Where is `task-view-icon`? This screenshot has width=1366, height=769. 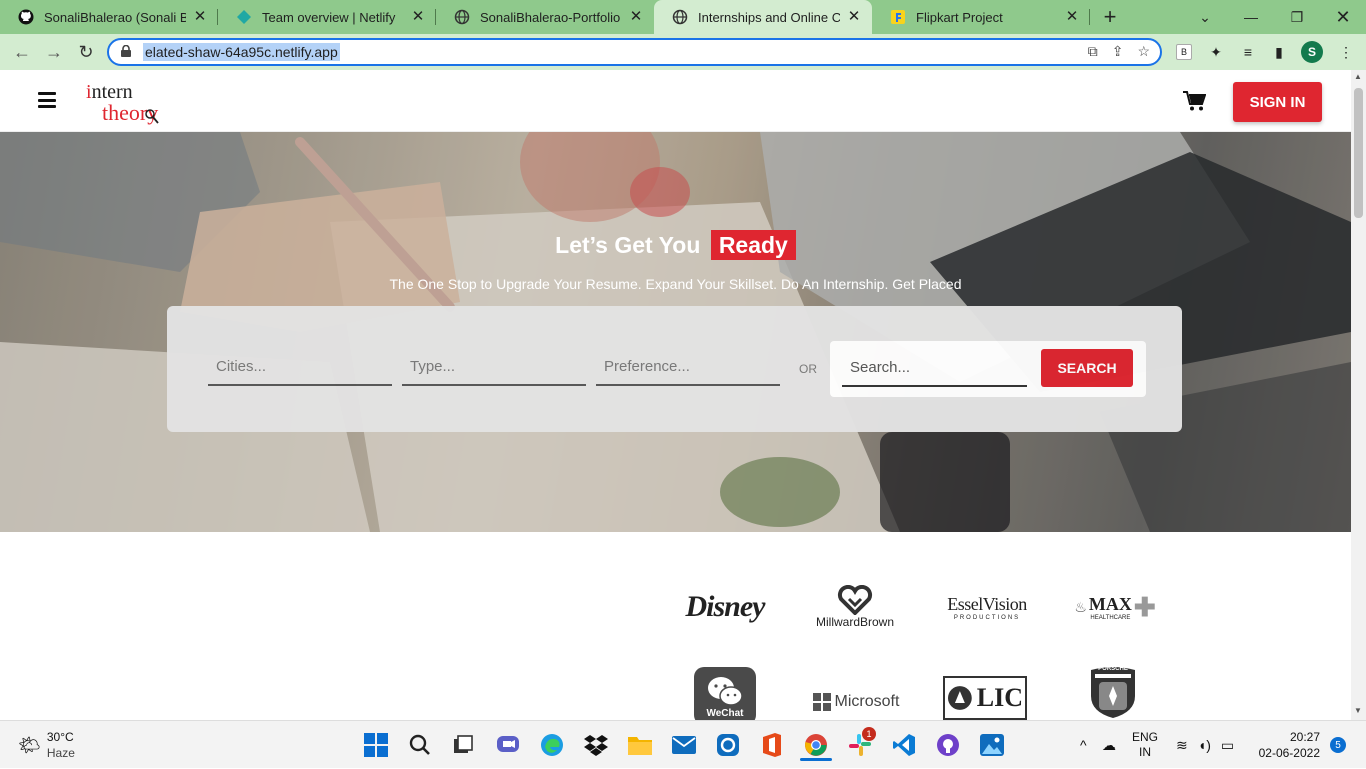 task-view-icon is located at coordinates (463, 745).